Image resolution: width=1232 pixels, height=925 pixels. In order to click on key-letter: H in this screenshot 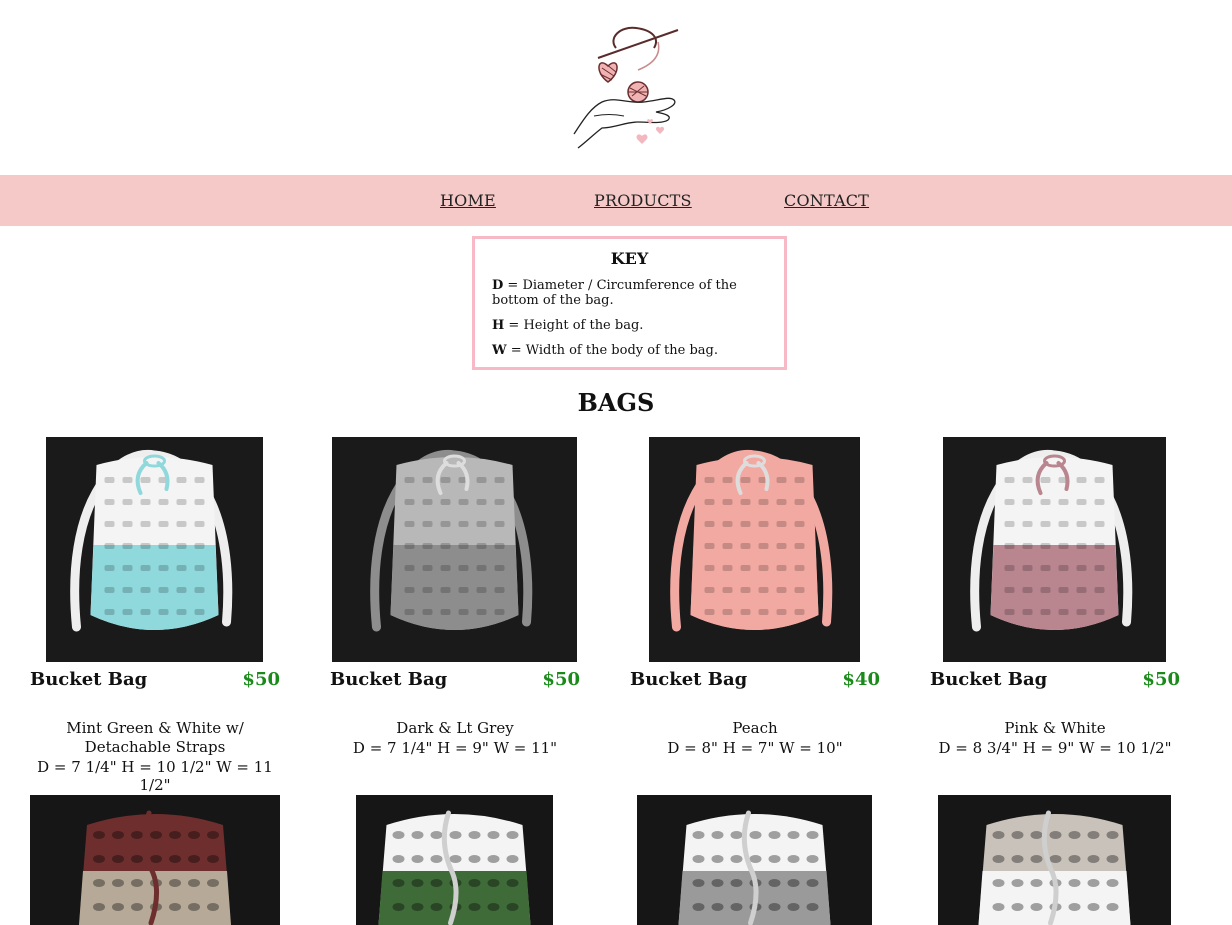, I will do `click(498, 325)`.